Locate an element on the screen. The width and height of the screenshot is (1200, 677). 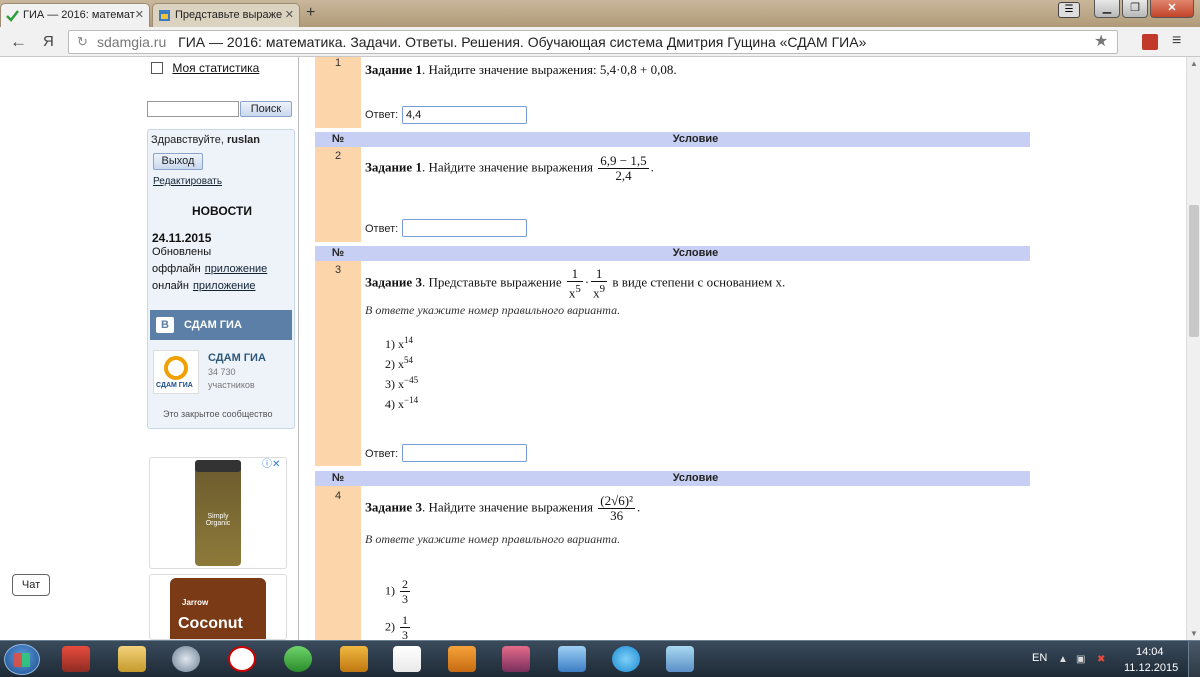
windows-logo-icon is located at coordinates (22, 660).